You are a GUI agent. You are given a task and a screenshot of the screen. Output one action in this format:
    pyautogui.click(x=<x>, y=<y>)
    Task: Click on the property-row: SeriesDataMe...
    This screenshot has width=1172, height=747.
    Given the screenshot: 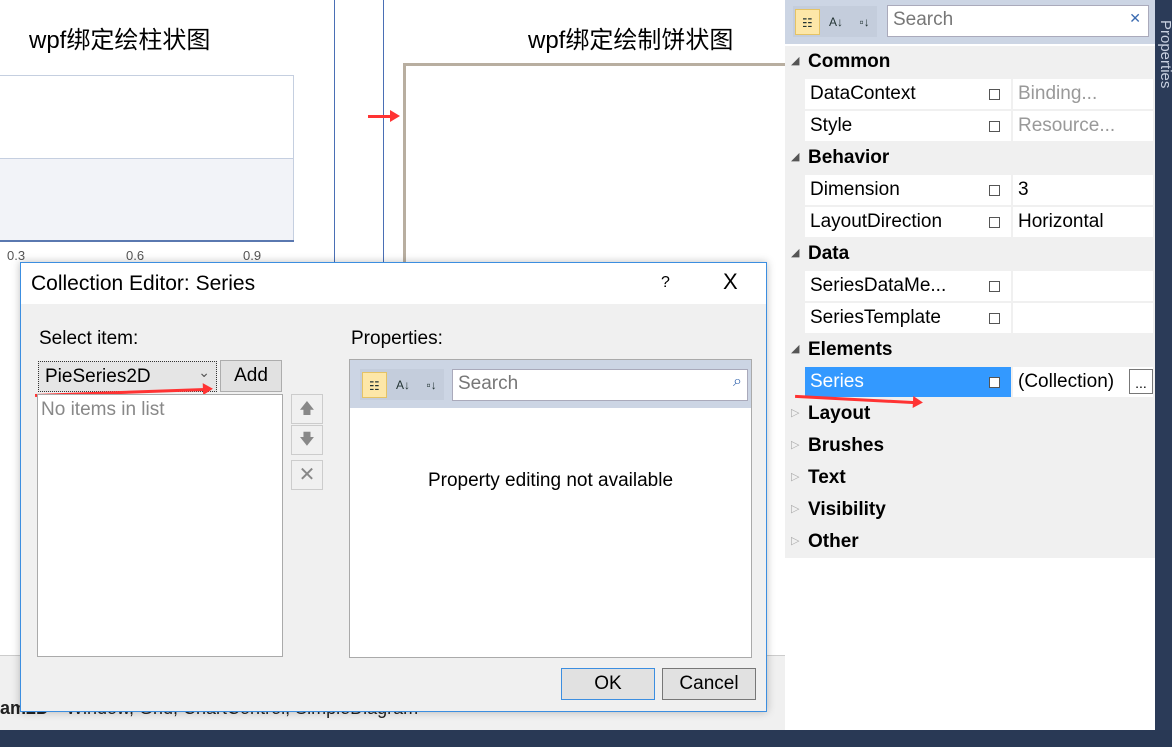 What is the action you would take?
    pyautogui.click(x=970, y=286)
    